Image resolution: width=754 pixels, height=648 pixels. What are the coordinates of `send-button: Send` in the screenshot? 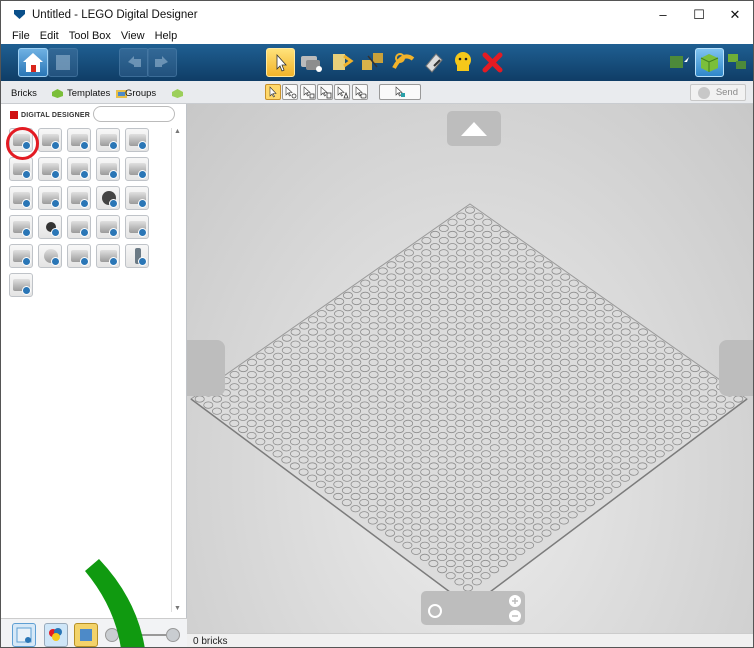 It's located at (718, 92).